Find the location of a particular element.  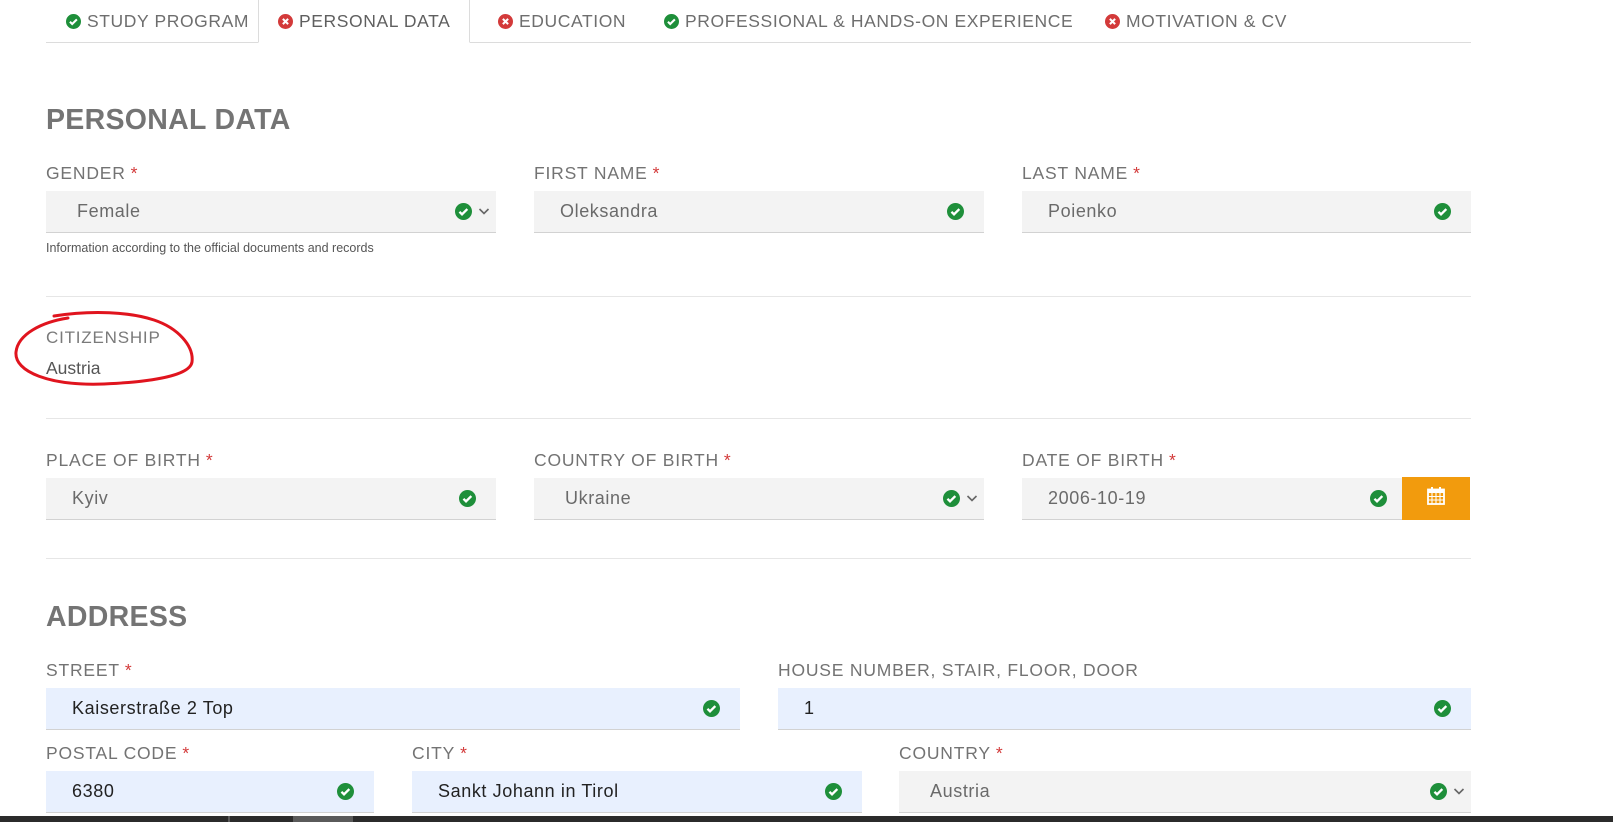

house-number-value: 1 is located at coordinates (809, 708).